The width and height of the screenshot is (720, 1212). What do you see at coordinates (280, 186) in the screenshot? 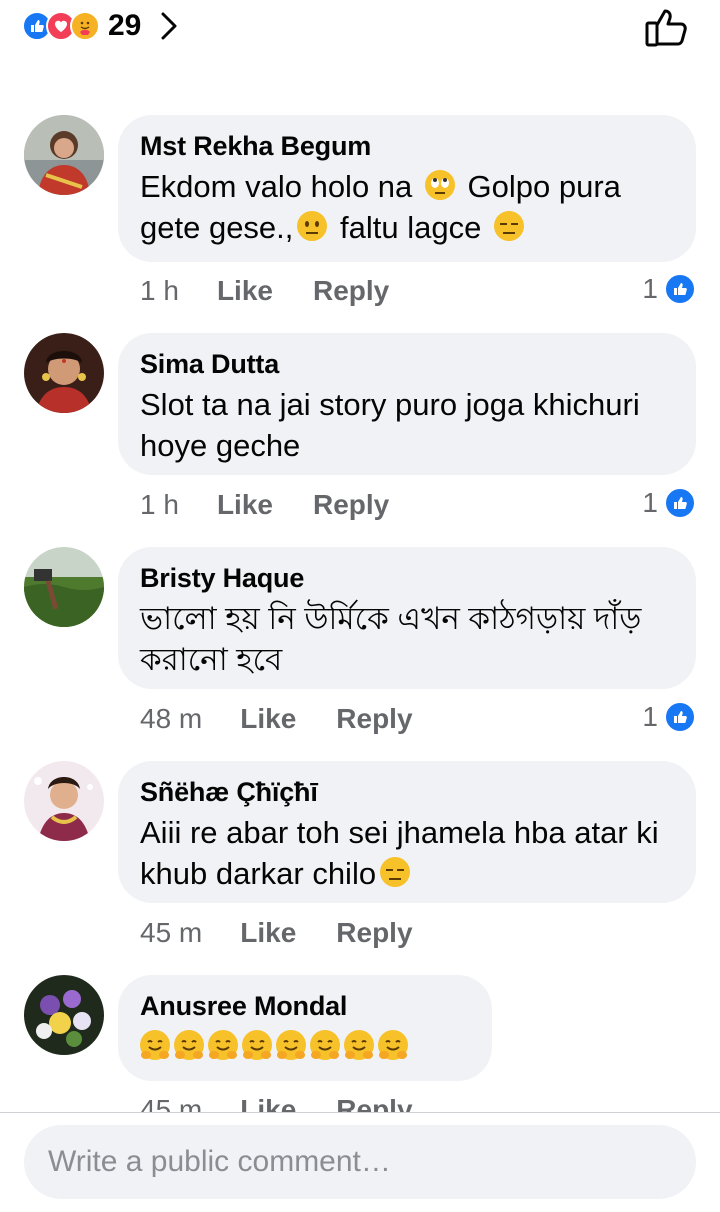
I see `comment-text-part: Ekdom valo holo na` at bounding box center [280, 186].